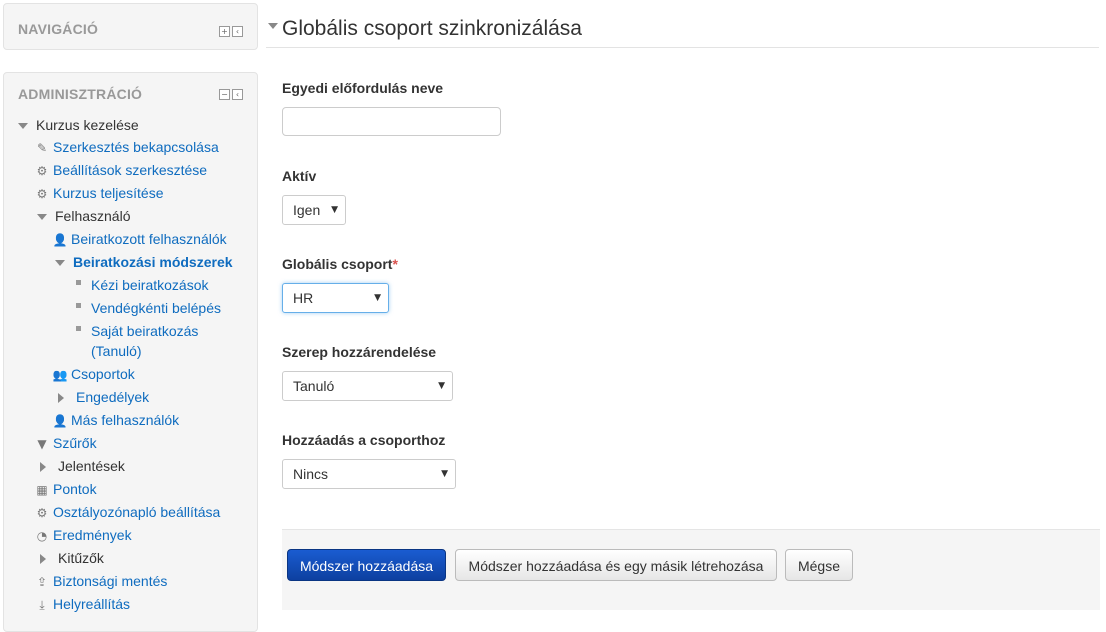 This screenshot has height=632, width=1106. What do you see at coordinates (70, 558) in the screenshot?
I see `tree-item-badges: Kitűzők` at bounding box center [70, 558].